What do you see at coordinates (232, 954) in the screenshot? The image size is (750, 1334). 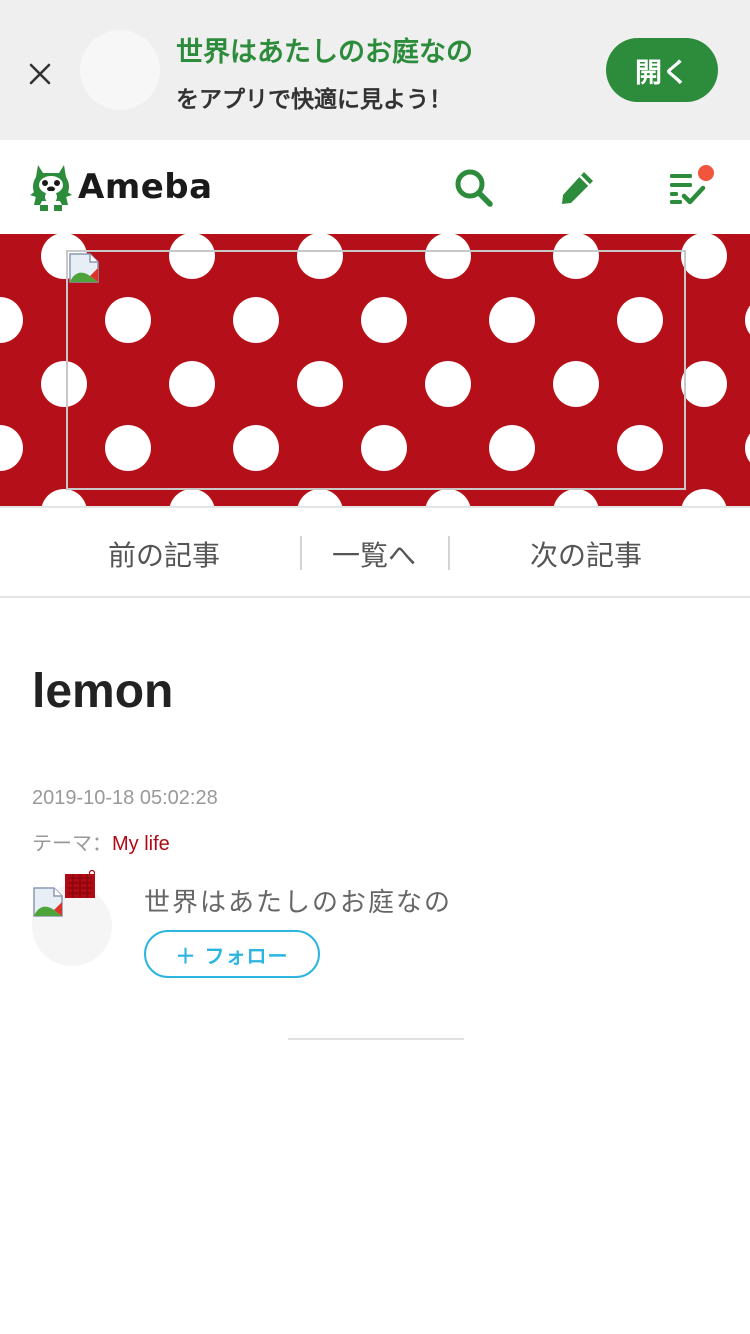 I see `follow-button: ＋ フォロー` at bounding box center [232, 954].